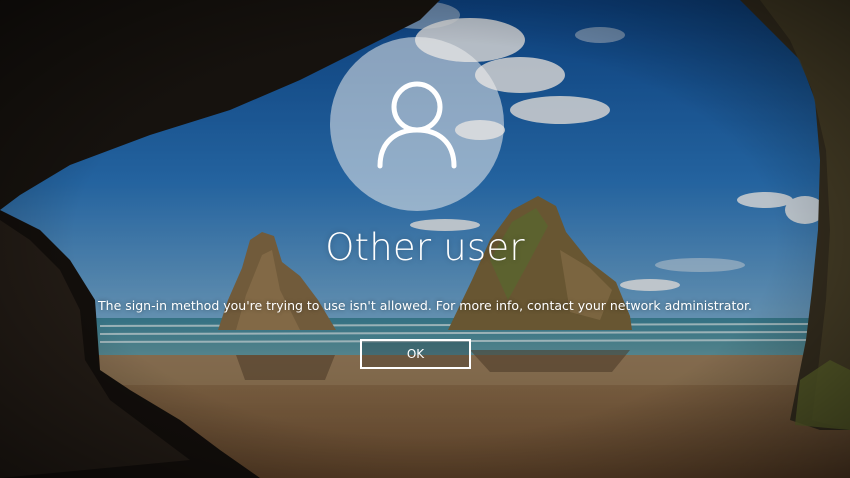 Image resolution: width=850 pixels, height=478 pixels. What do you see at coordinates (415, 354) in the screenshot?
I see `ok-button: OK` at bounding box center [415, 354].